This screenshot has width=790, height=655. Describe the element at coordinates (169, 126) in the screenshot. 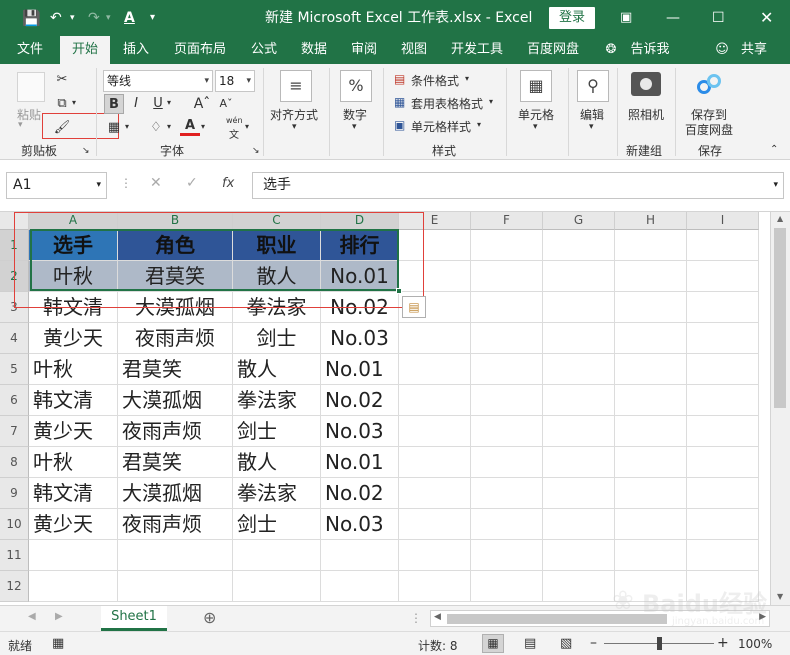

I see `fill-dropdown-icon: ▾` at that location.